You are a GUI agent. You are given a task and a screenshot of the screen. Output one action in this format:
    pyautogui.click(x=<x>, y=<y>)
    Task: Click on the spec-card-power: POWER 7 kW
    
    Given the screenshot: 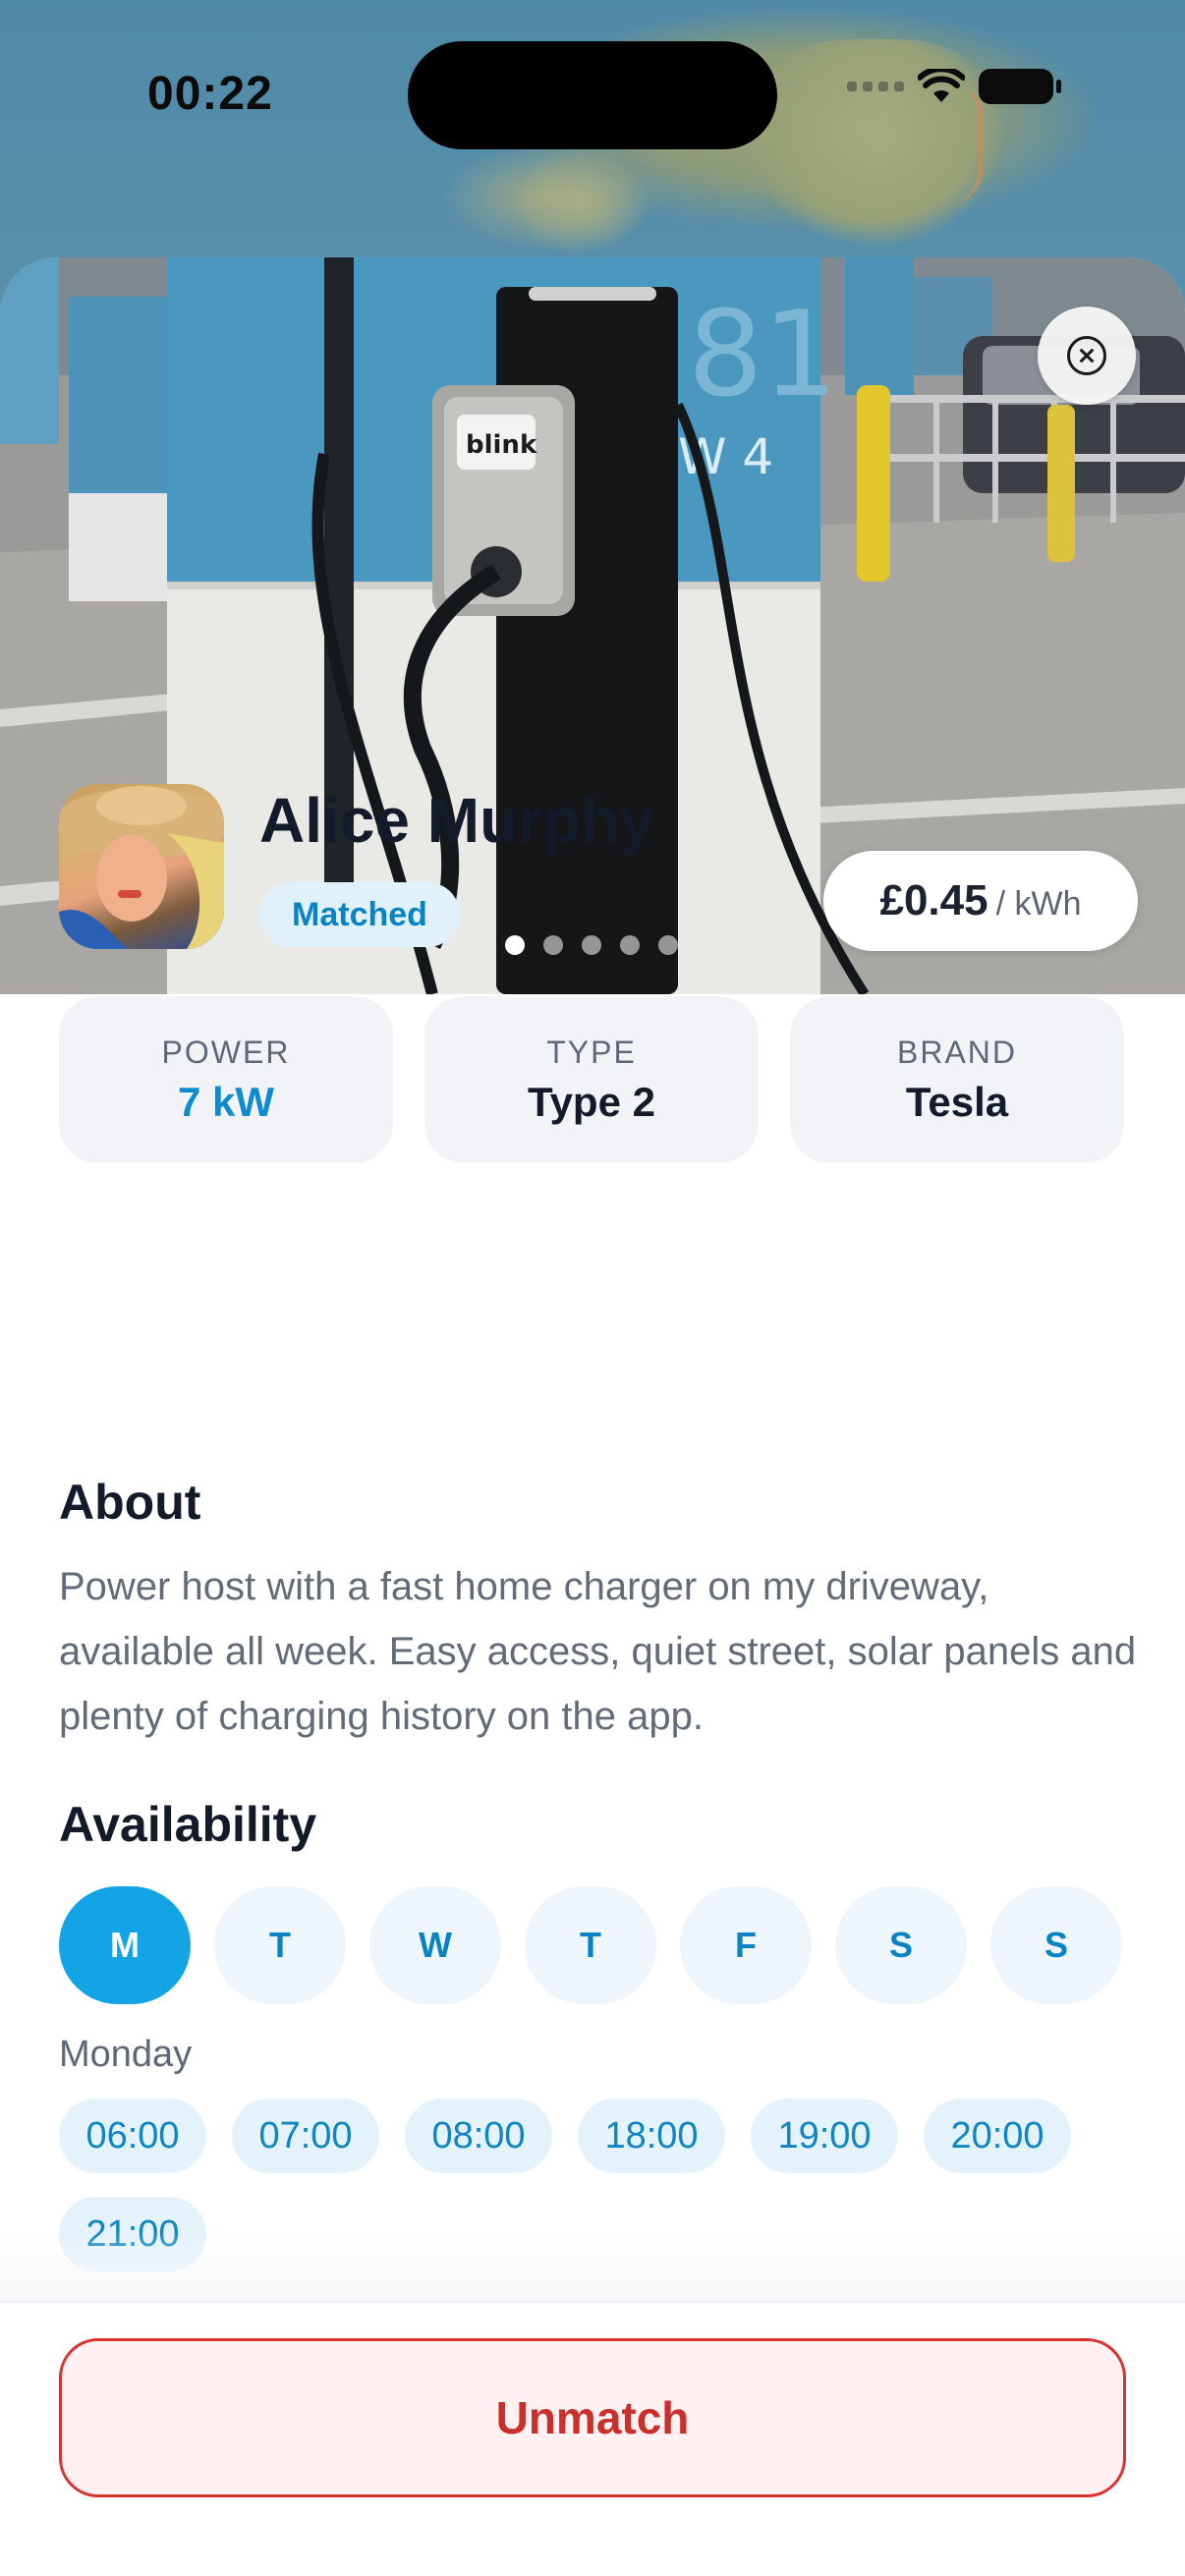 What is the action you would take?
    pyautogui.click(x=226, y=1079)
    